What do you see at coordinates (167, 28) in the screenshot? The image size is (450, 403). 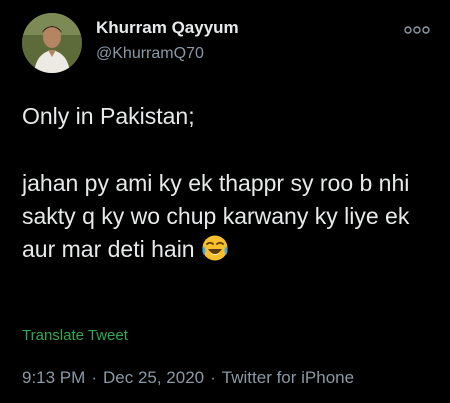 I see `display-name: Khurram Qayyum` at bounding box center [167, 28].